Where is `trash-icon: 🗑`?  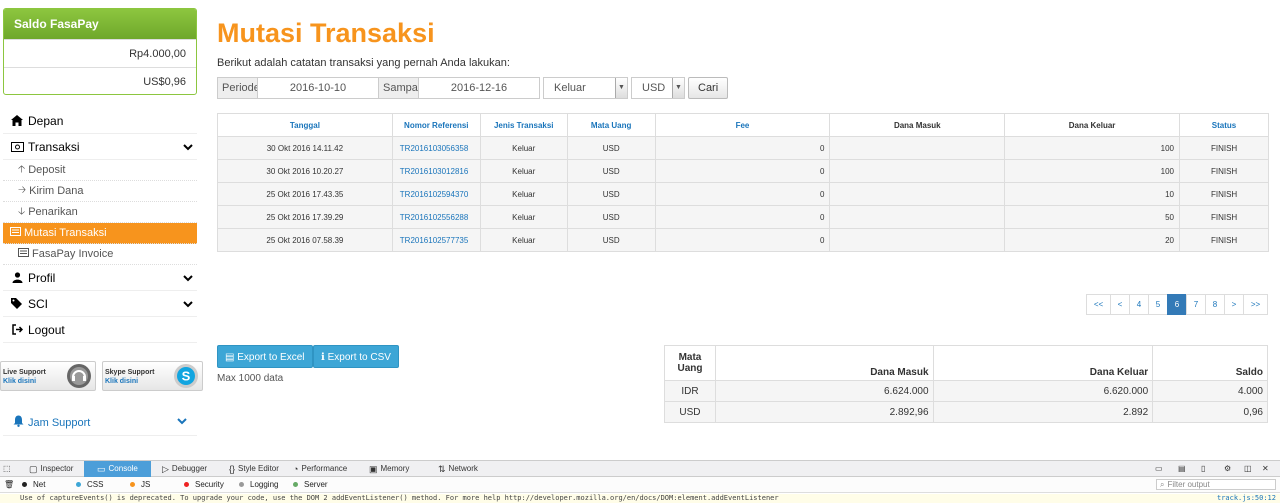 trash-icon: 🗑 is located at coordinates (9, 484).